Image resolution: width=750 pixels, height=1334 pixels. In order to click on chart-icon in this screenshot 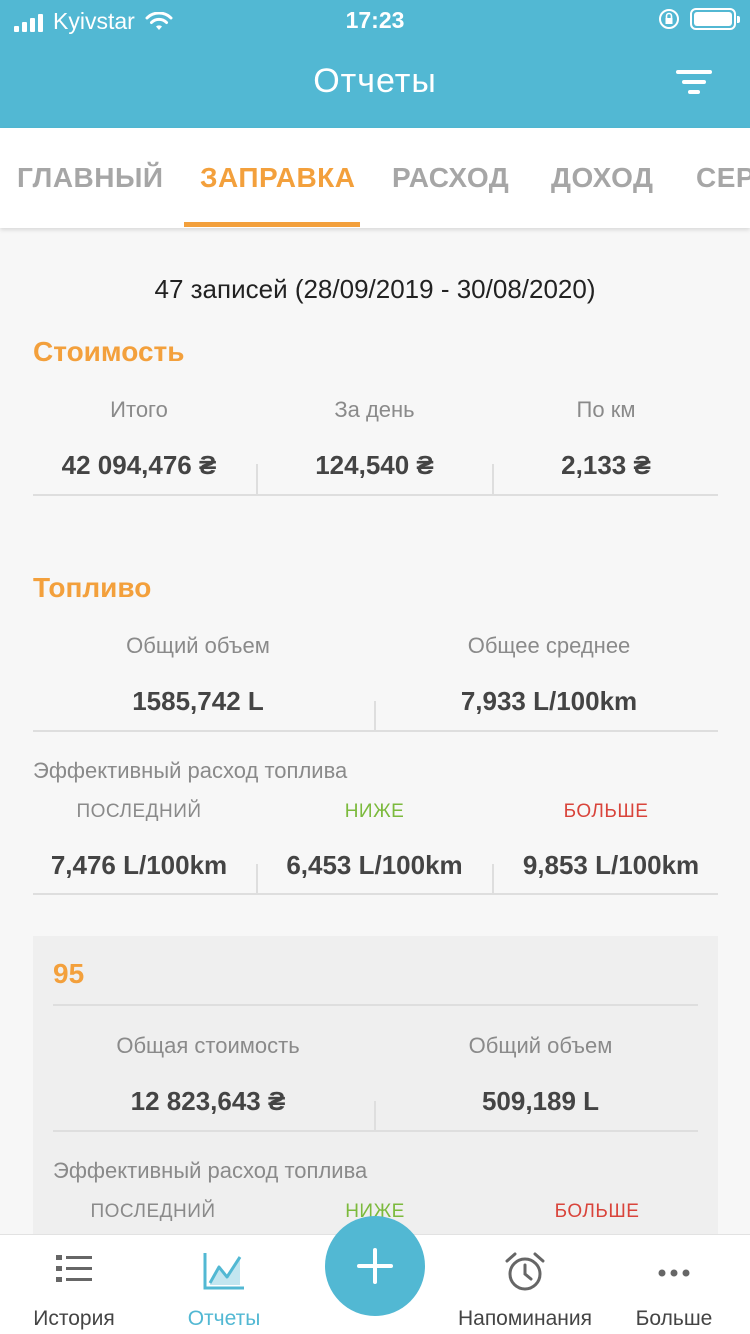, I will do `click(223, 1271)`.